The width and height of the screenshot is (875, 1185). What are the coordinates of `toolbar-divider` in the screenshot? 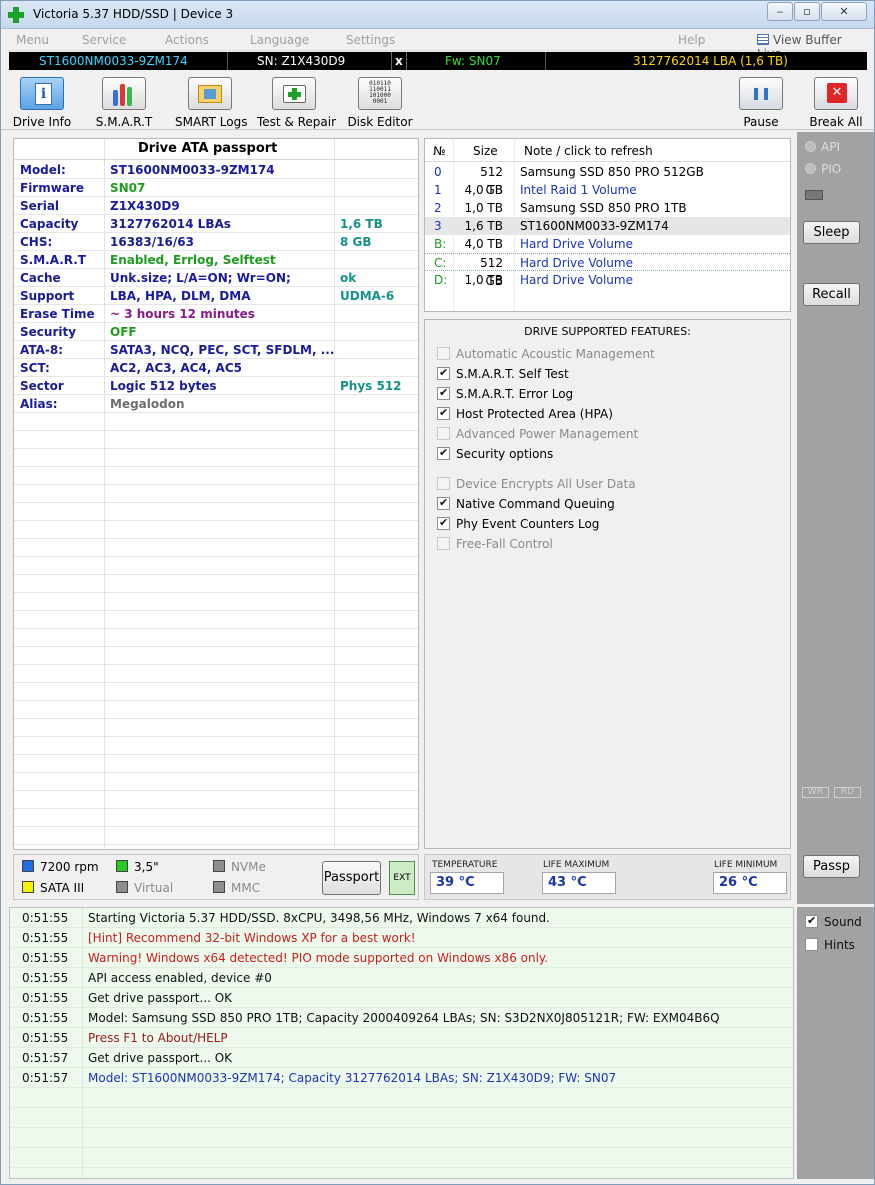 It's located at (437, 129).